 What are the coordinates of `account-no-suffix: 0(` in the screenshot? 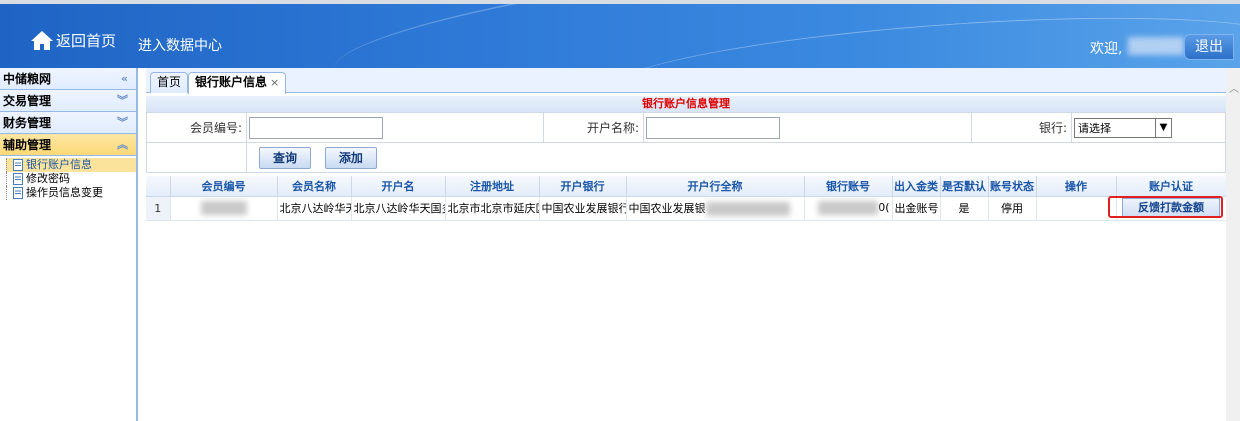 It's located at (884, 207).